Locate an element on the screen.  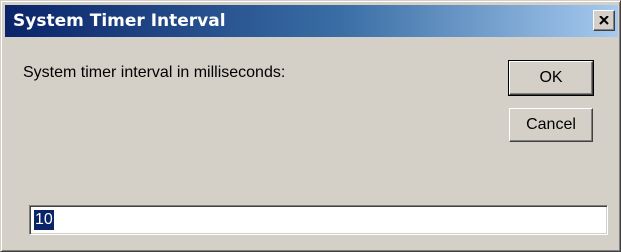
close-button is located at coordinates (604, 20).